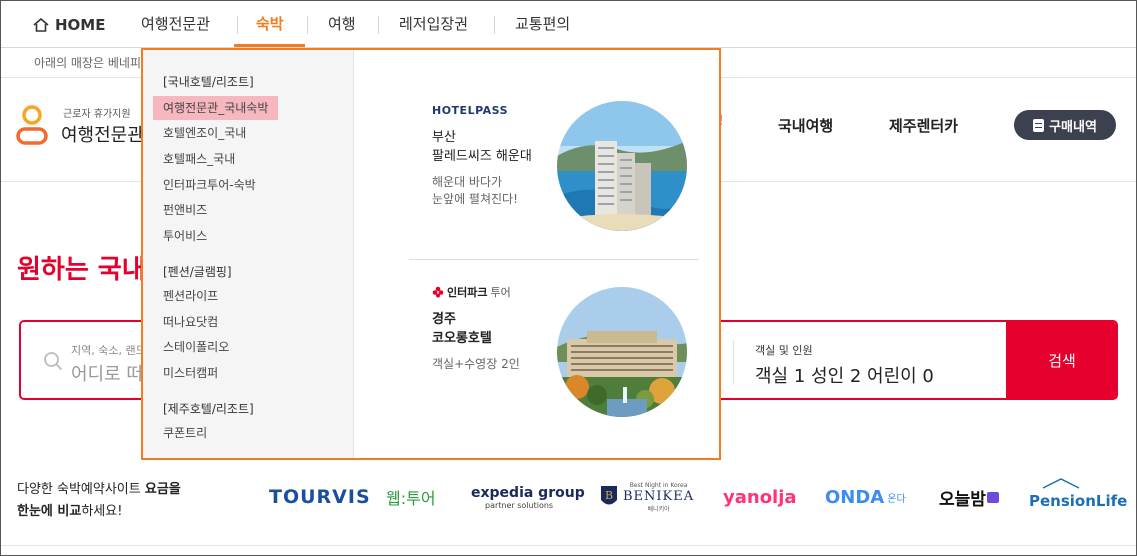  What do you see at coordinates (190, 373) in the screenshot?
I see `dropdown-item-mistercamper: 미스터캠퍼` at bounding box center [190, 373].